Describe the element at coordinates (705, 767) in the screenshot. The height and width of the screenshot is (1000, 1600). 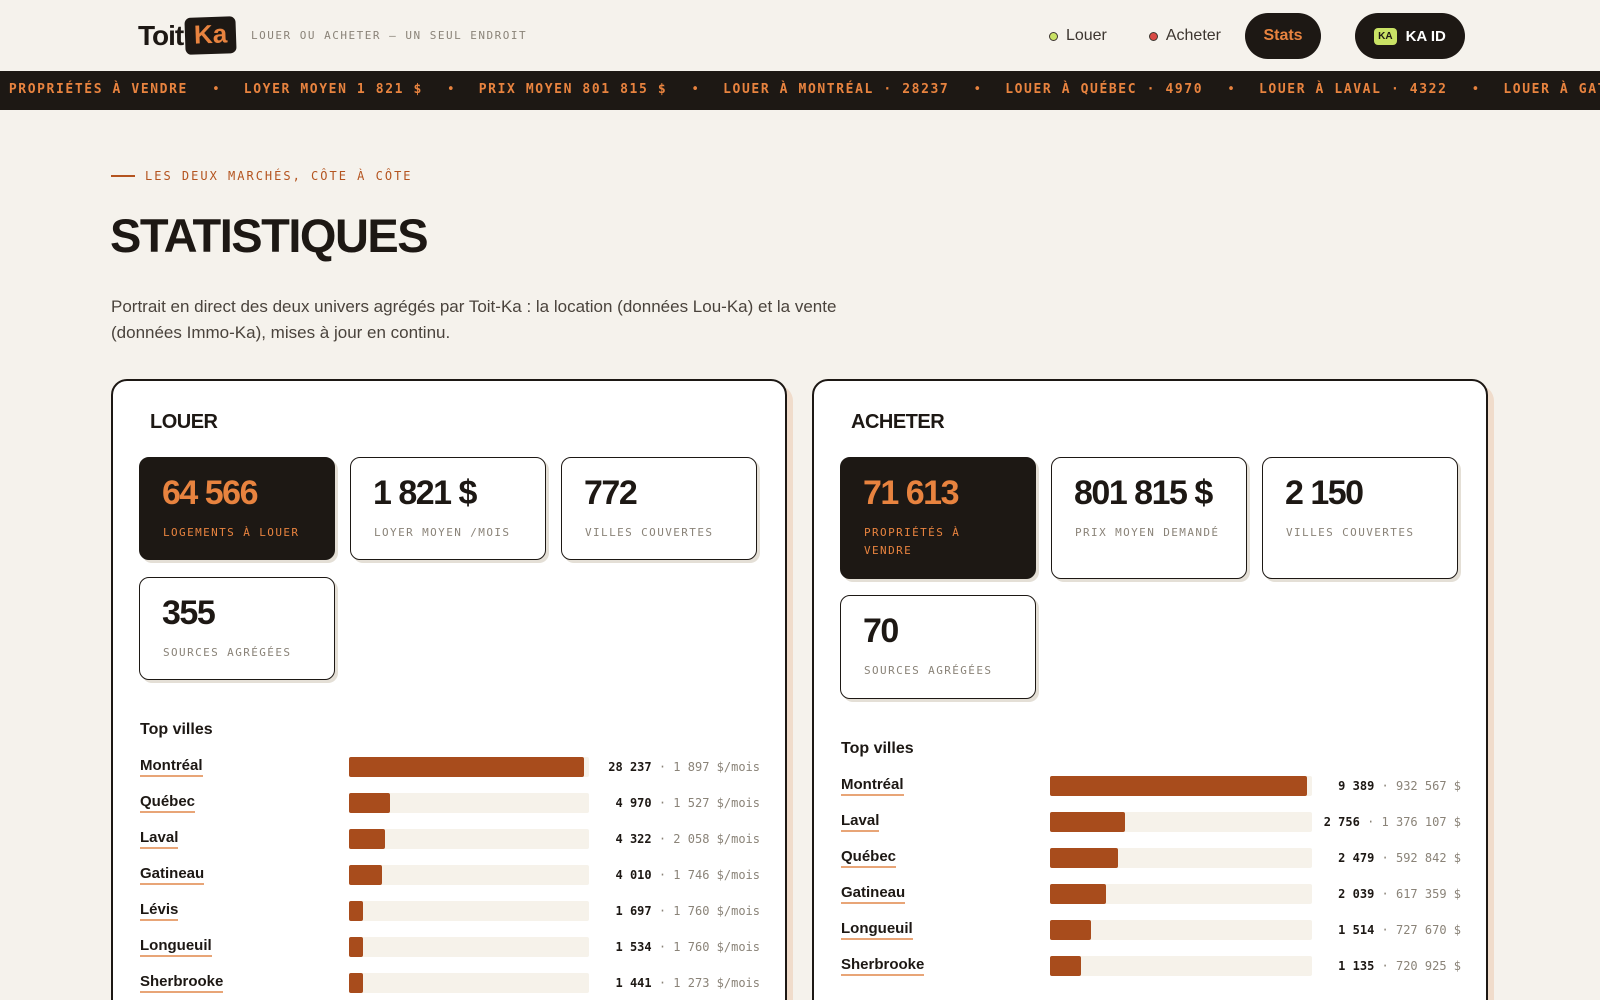
I see `city-extra: · 1 897 $/mois` at that location.